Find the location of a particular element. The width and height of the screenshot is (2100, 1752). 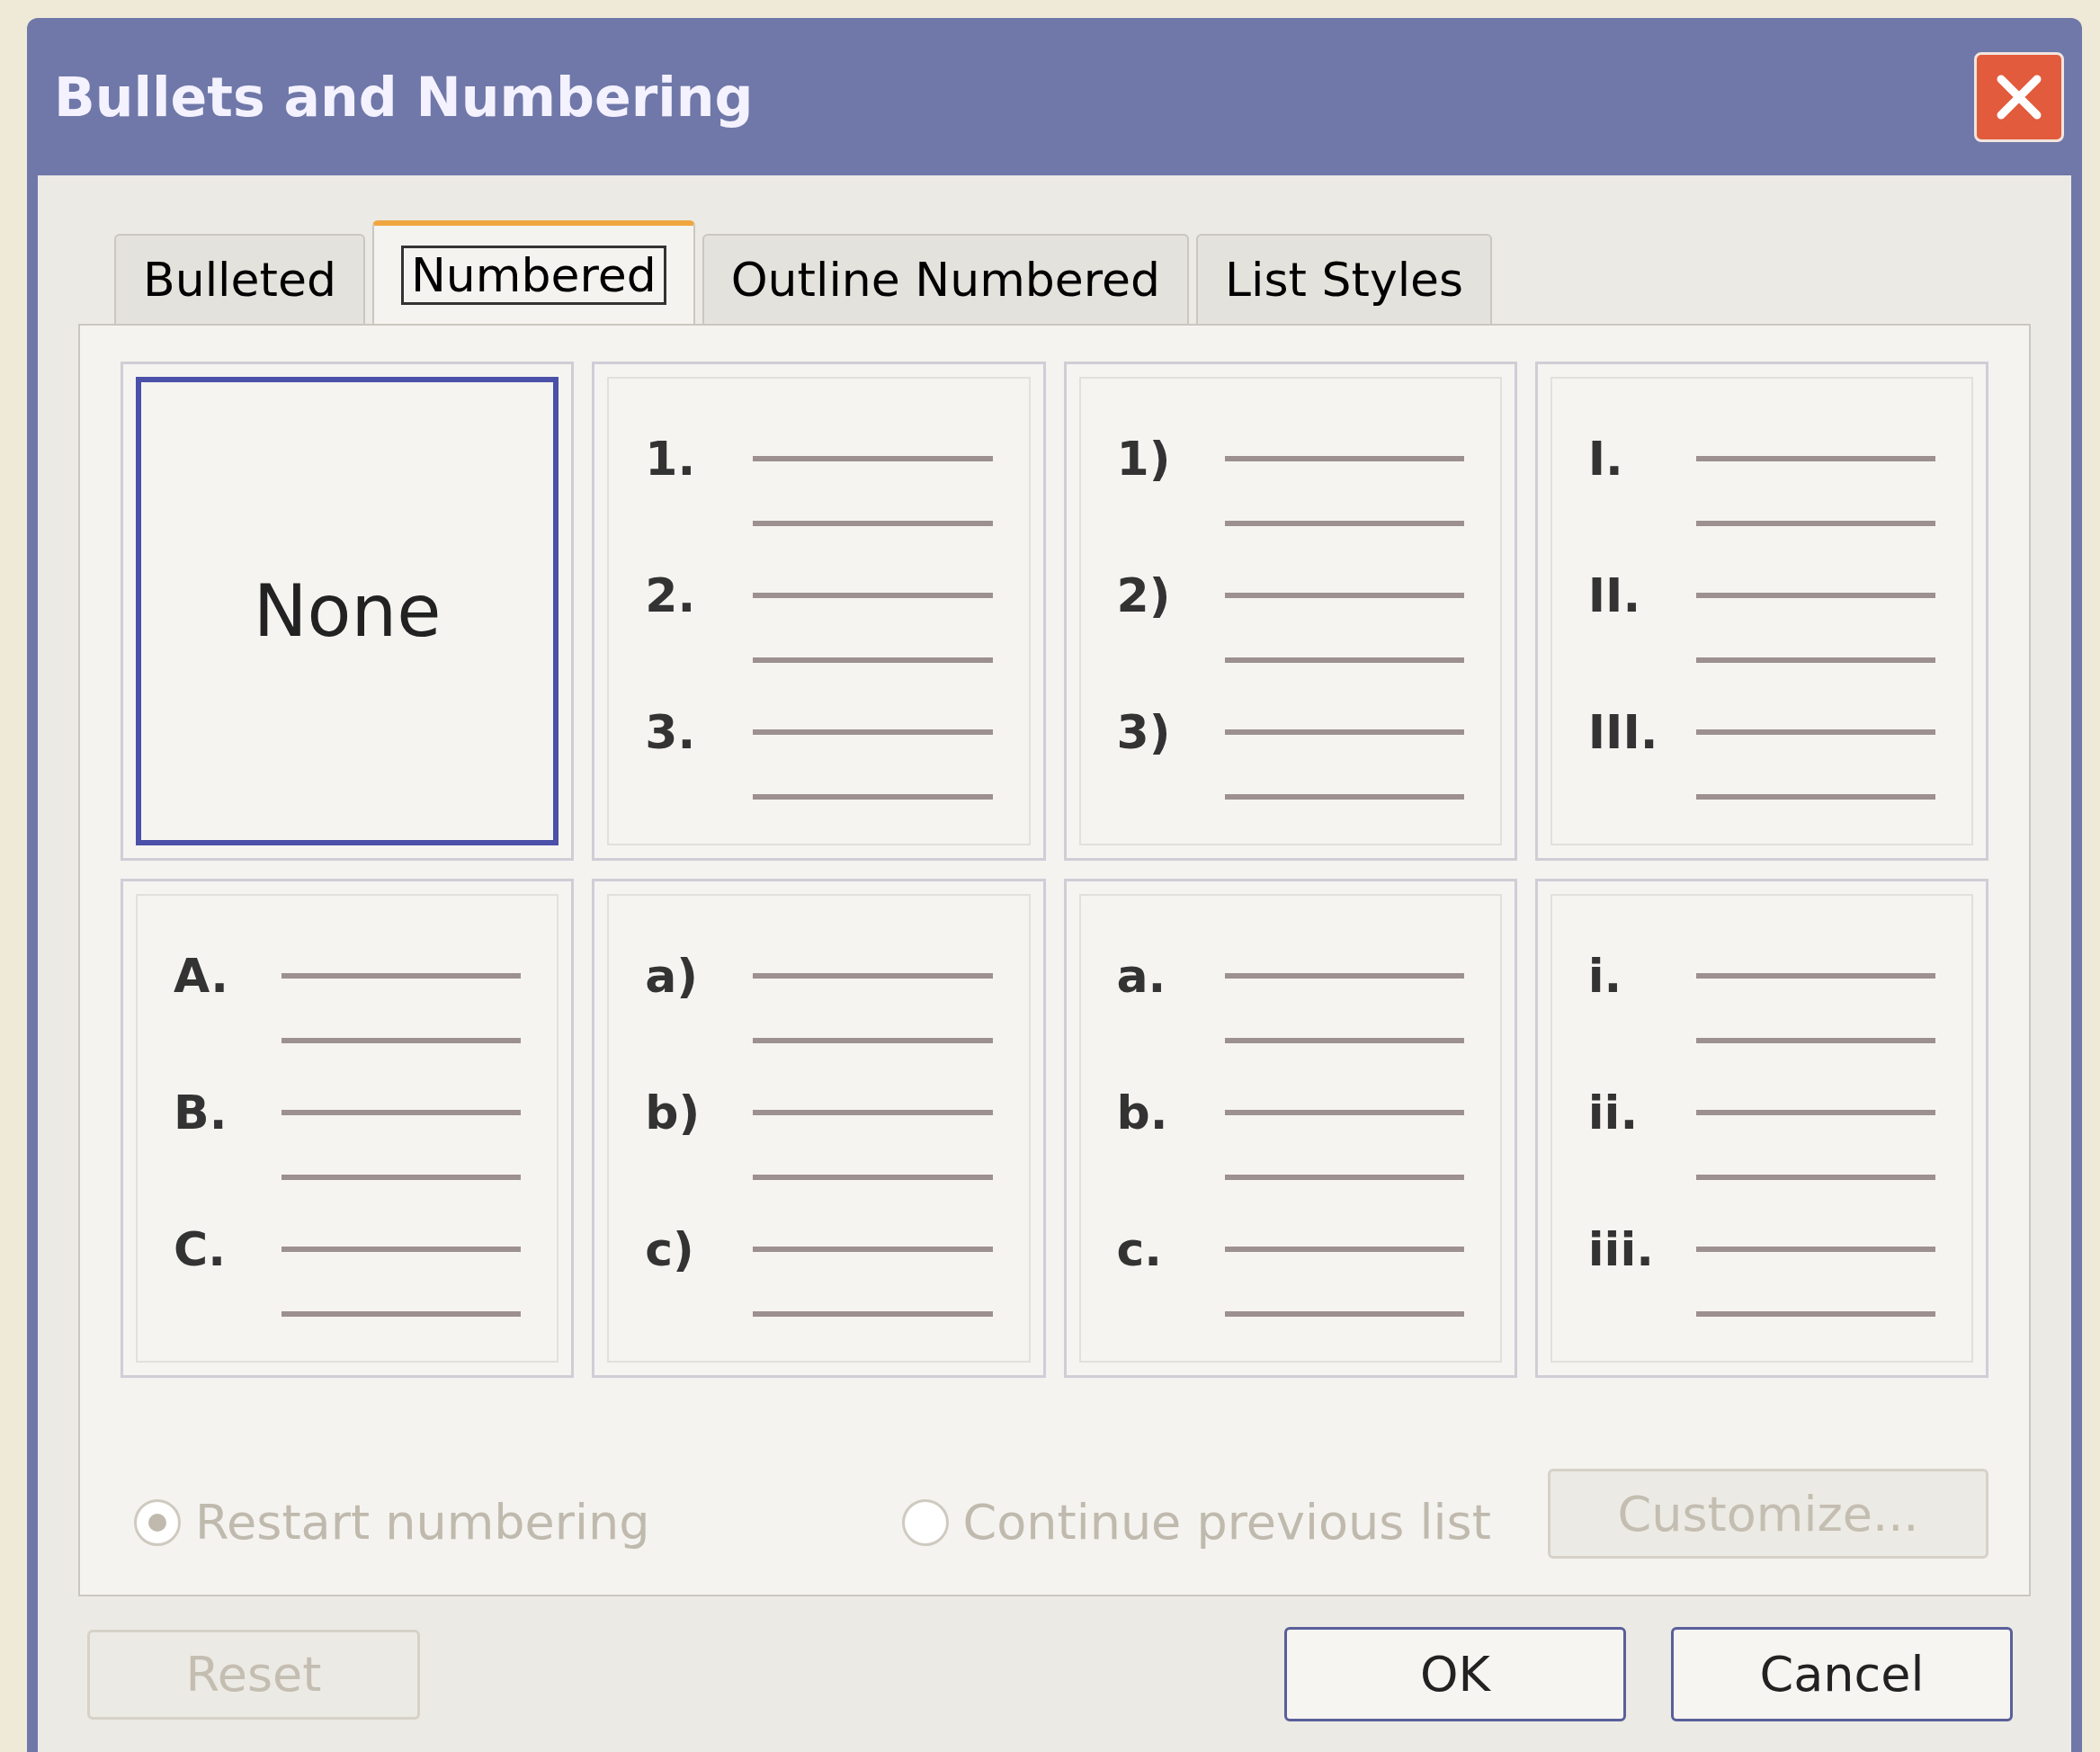

numbering-style-option: a. b. c. is located at coordinates (1290, 1128).